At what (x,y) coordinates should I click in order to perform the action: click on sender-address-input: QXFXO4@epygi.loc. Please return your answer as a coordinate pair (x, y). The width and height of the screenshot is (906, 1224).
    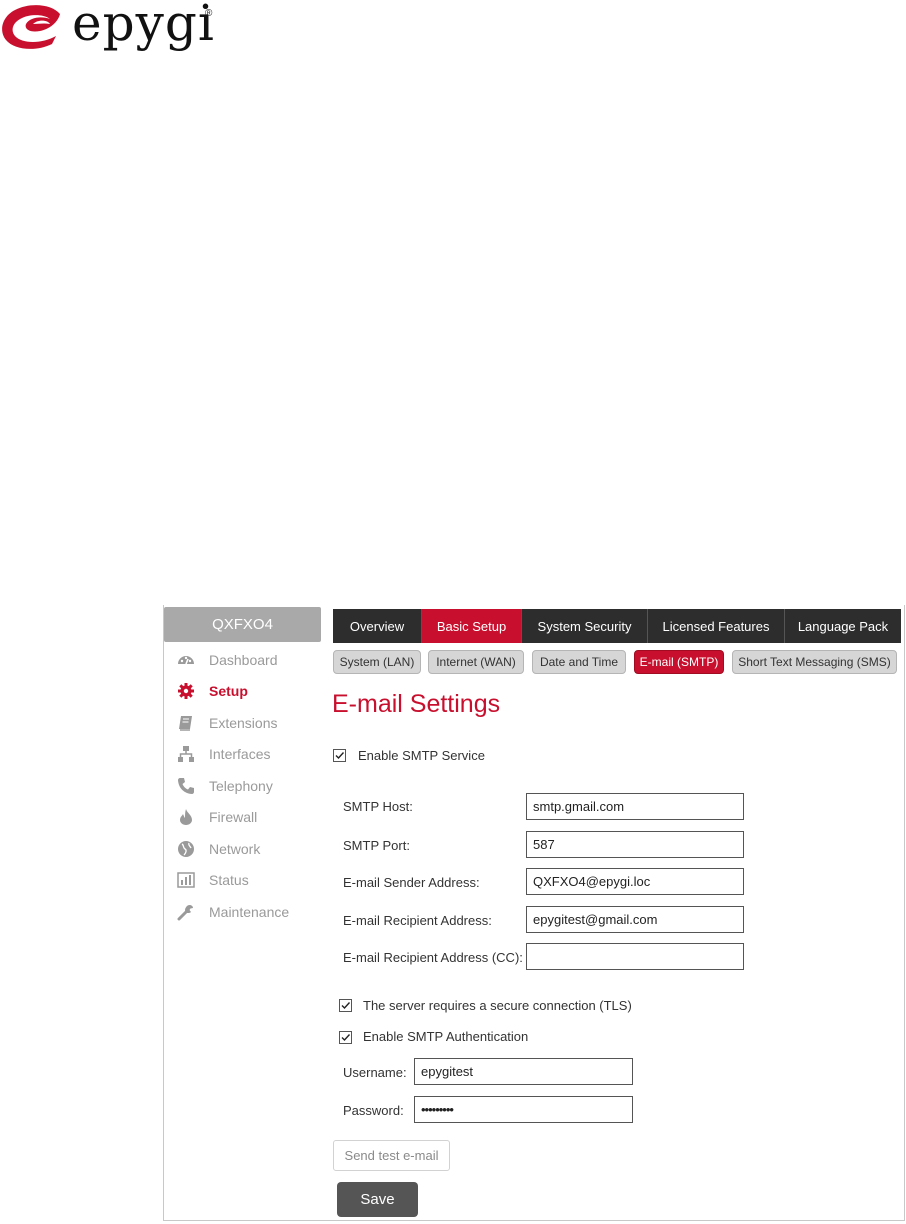
    Looking at the image, I should click on (635, 881).